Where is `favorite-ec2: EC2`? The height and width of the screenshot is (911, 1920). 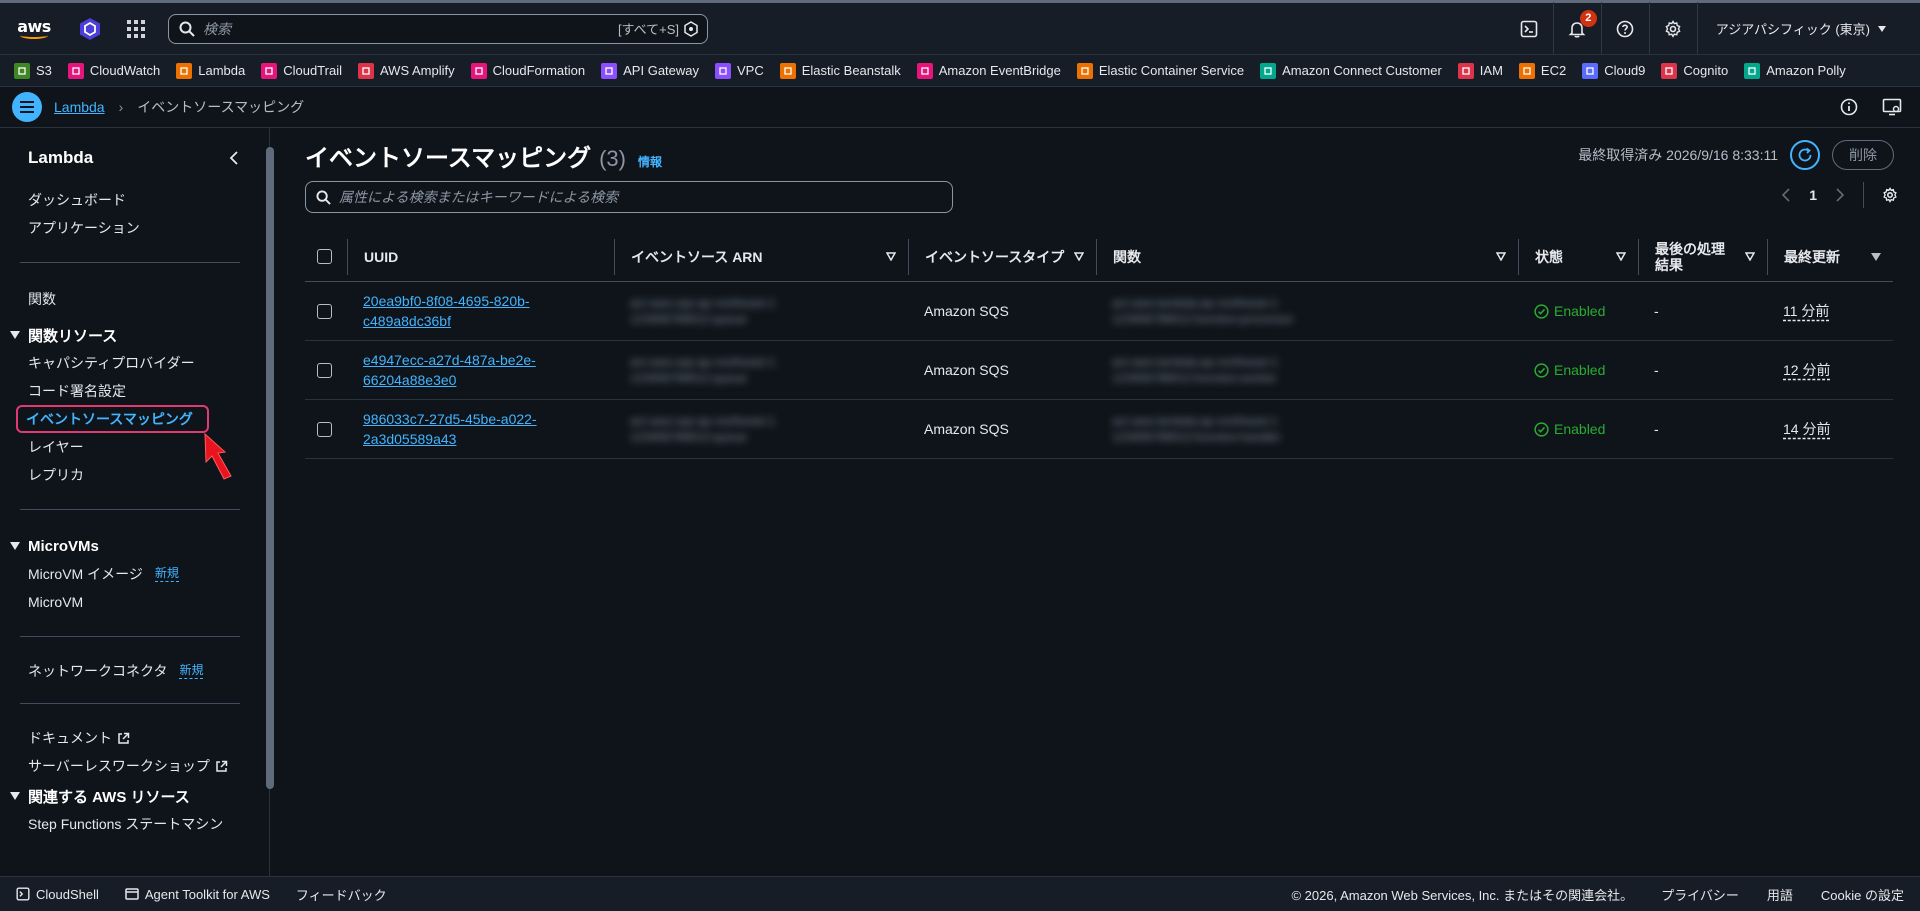 favorite-ec2: EC2 is located at coordinates (1542, 70).